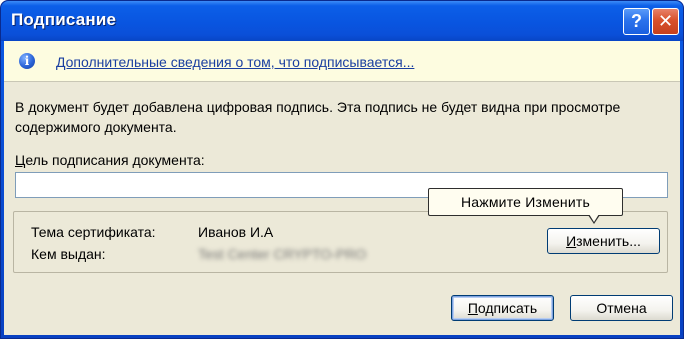  Describe the element at coordinates (64, 19) in the screenshot. I see `window-title: Подписание` at that location.